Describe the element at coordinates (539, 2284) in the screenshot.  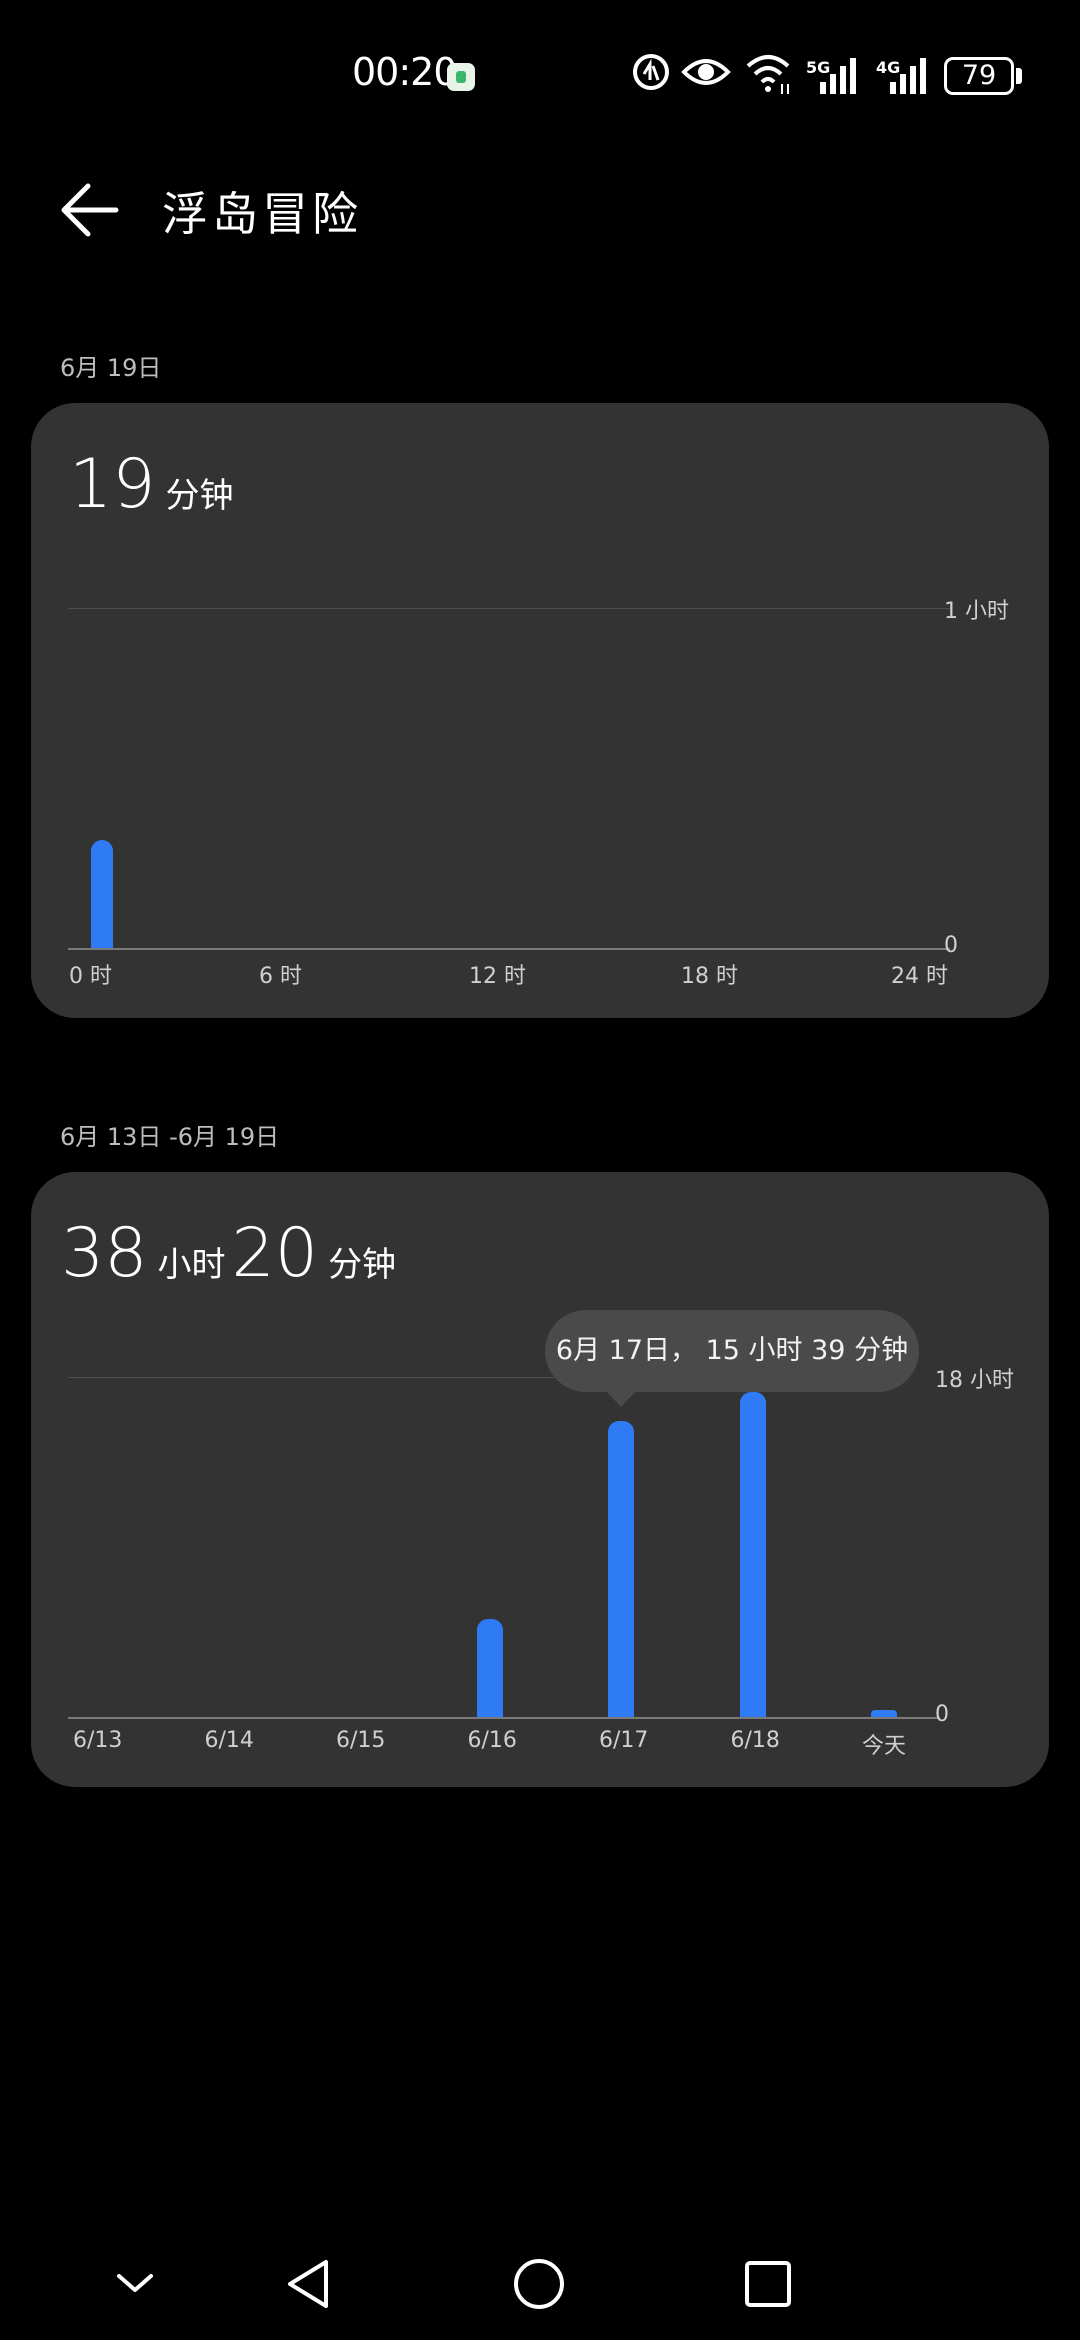
I see `nav-home-icon` at that location.